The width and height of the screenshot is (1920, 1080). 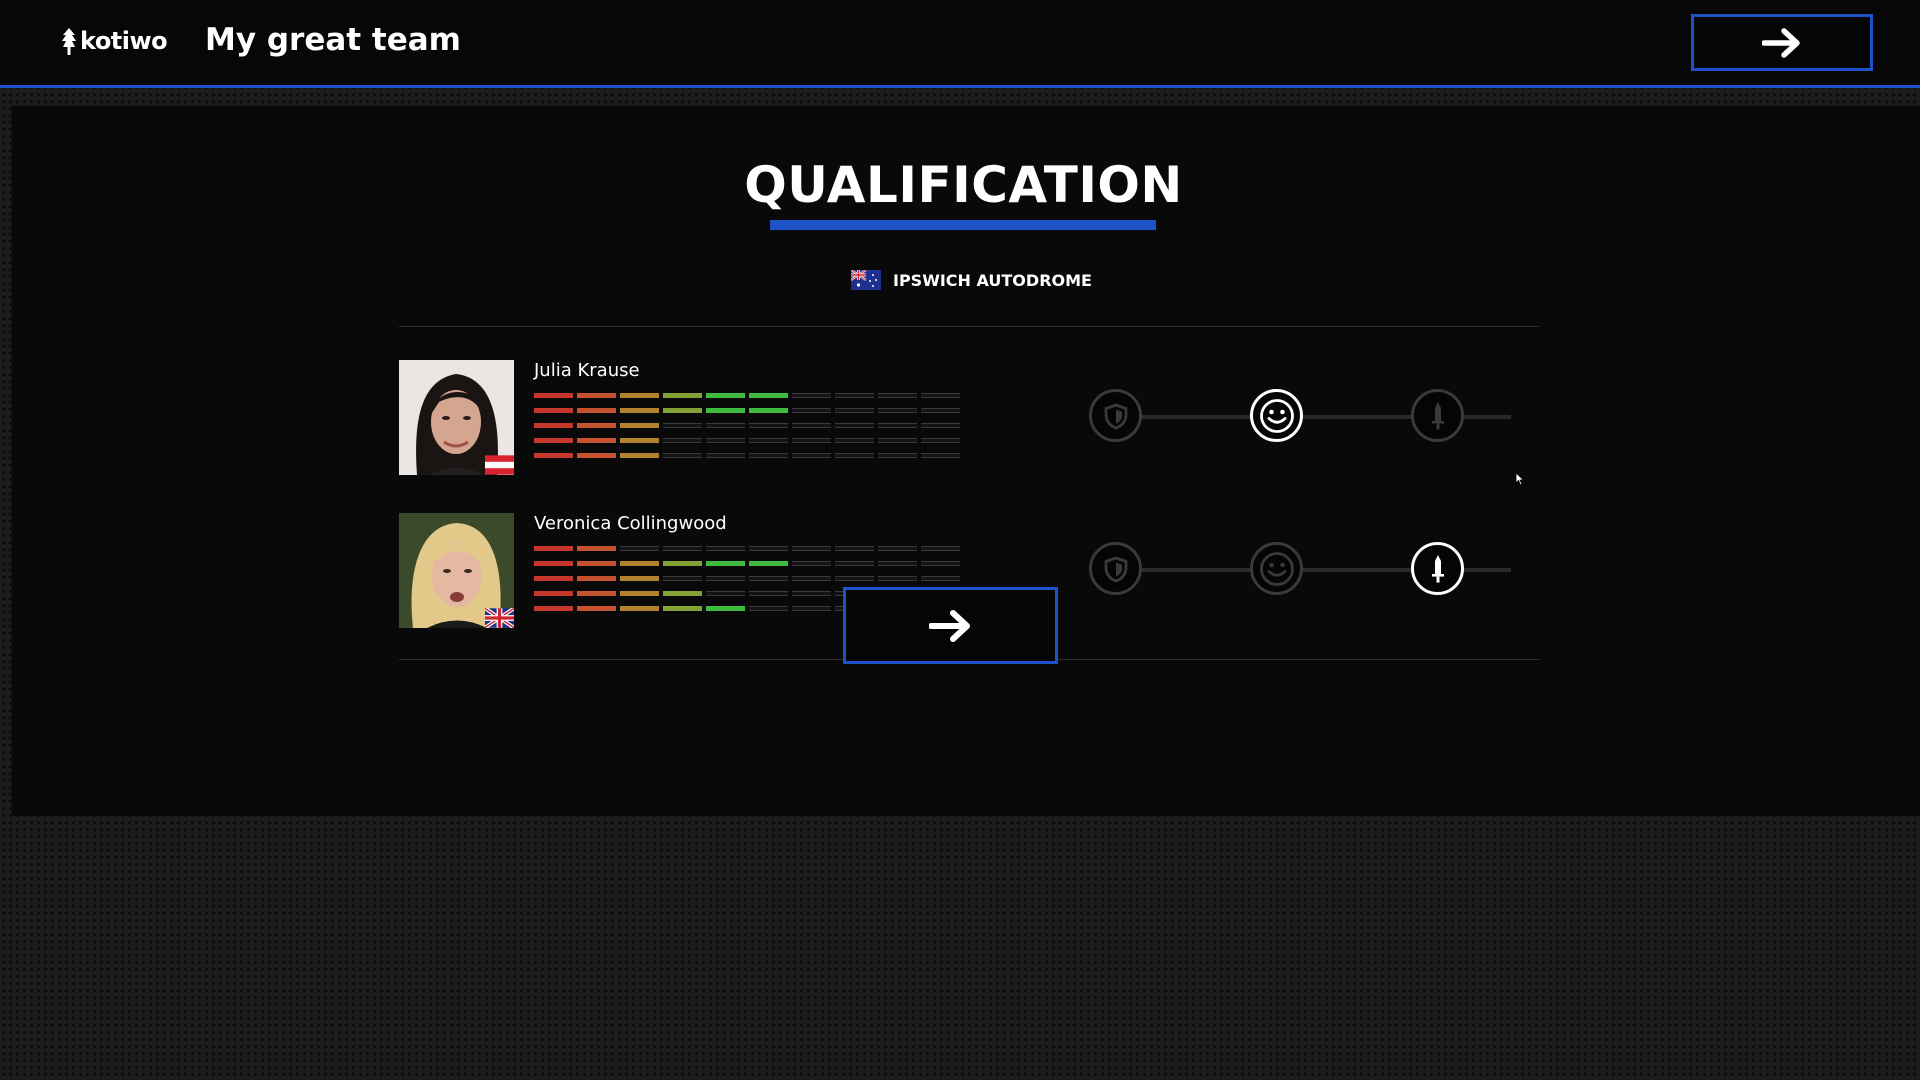 I want to click on driver-row: Julia Krause, so click(x=969, y=417).